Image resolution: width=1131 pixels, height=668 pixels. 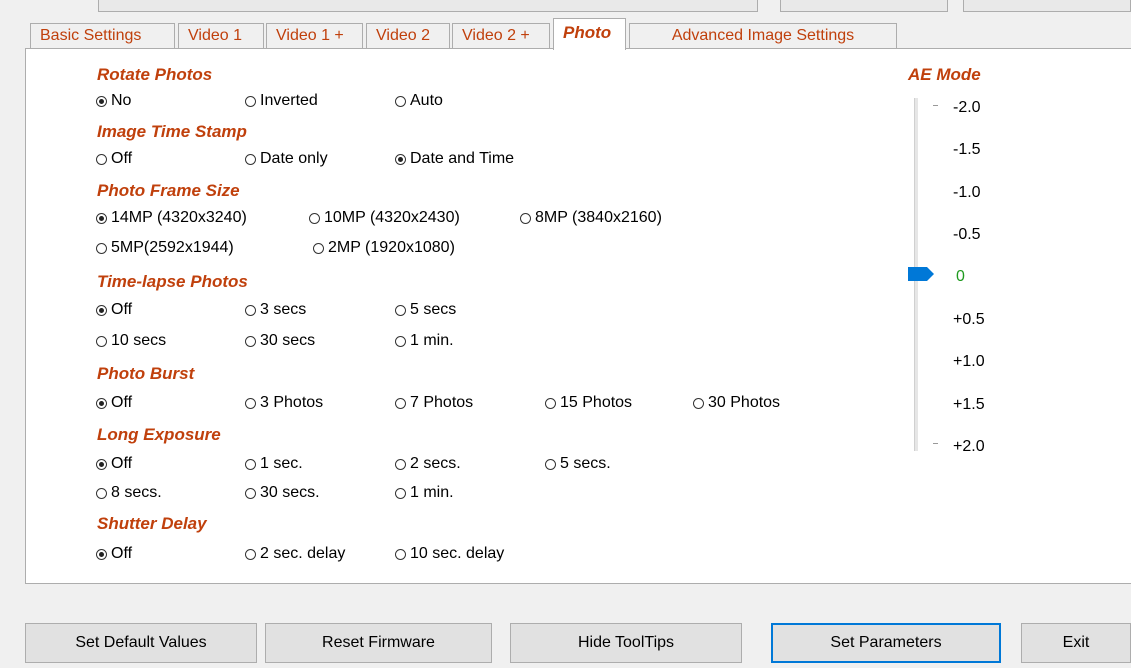 I want to click on radio-exposure-off: Off, so click(x=114, y=464).